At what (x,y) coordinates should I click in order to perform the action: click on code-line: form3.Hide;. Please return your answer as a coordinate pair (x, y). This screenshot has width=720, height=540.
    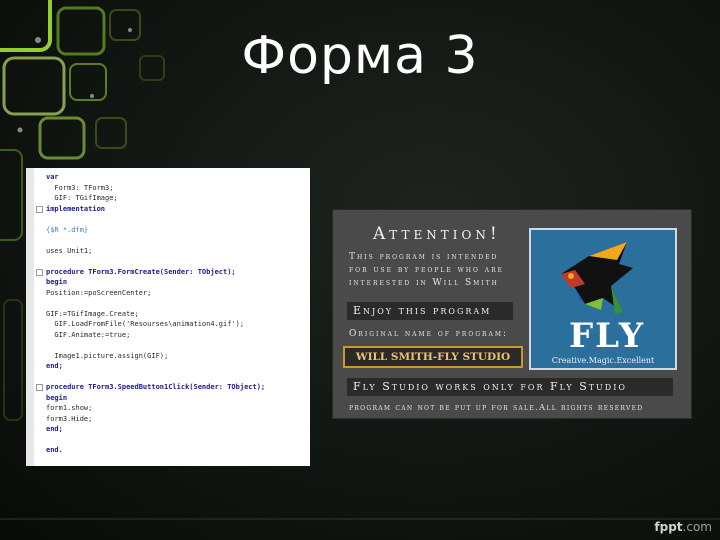
    Looking at the image, I should click on (69, 418).